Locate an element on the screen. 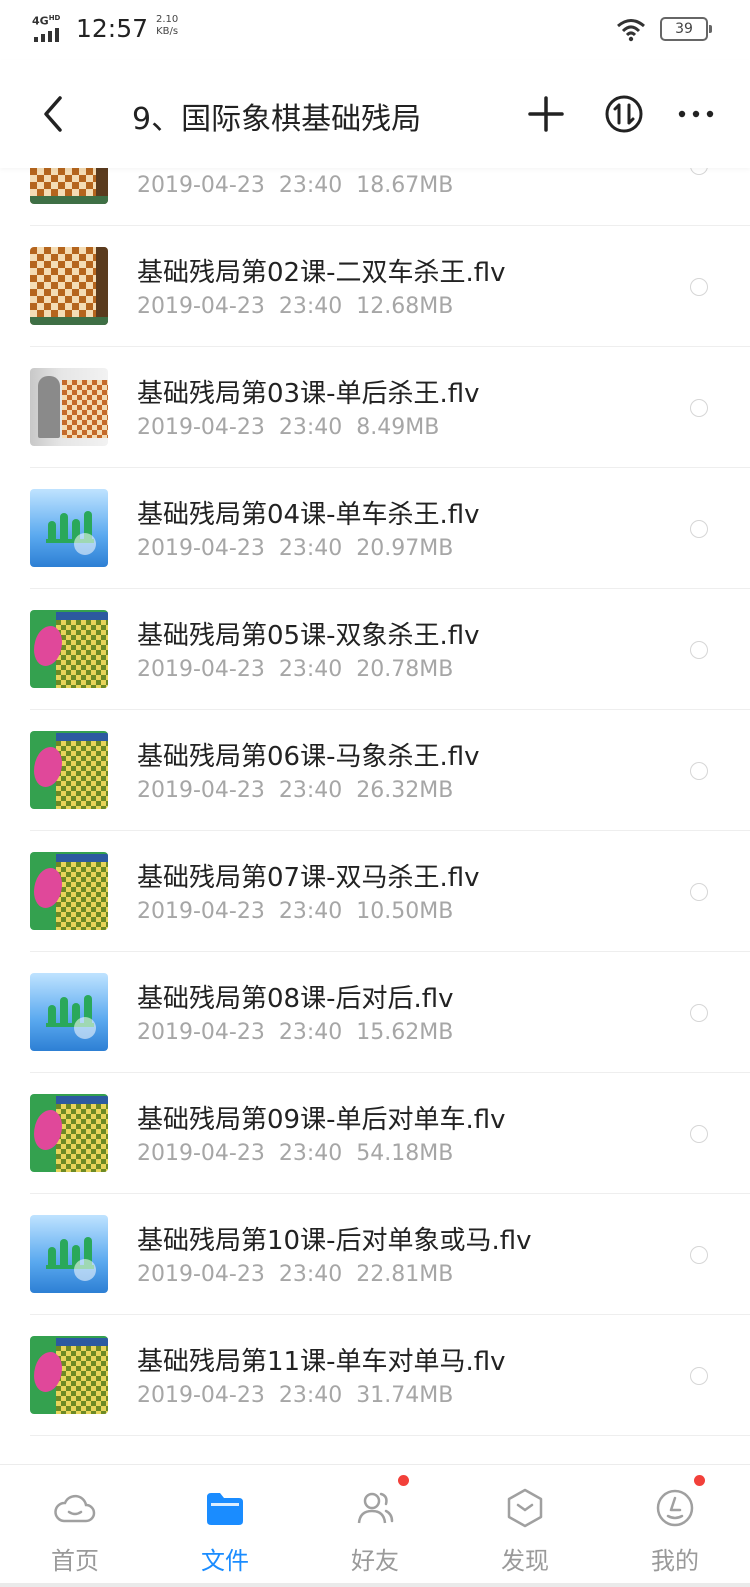  sort-swap-icon is located at coordinates (624, 114).